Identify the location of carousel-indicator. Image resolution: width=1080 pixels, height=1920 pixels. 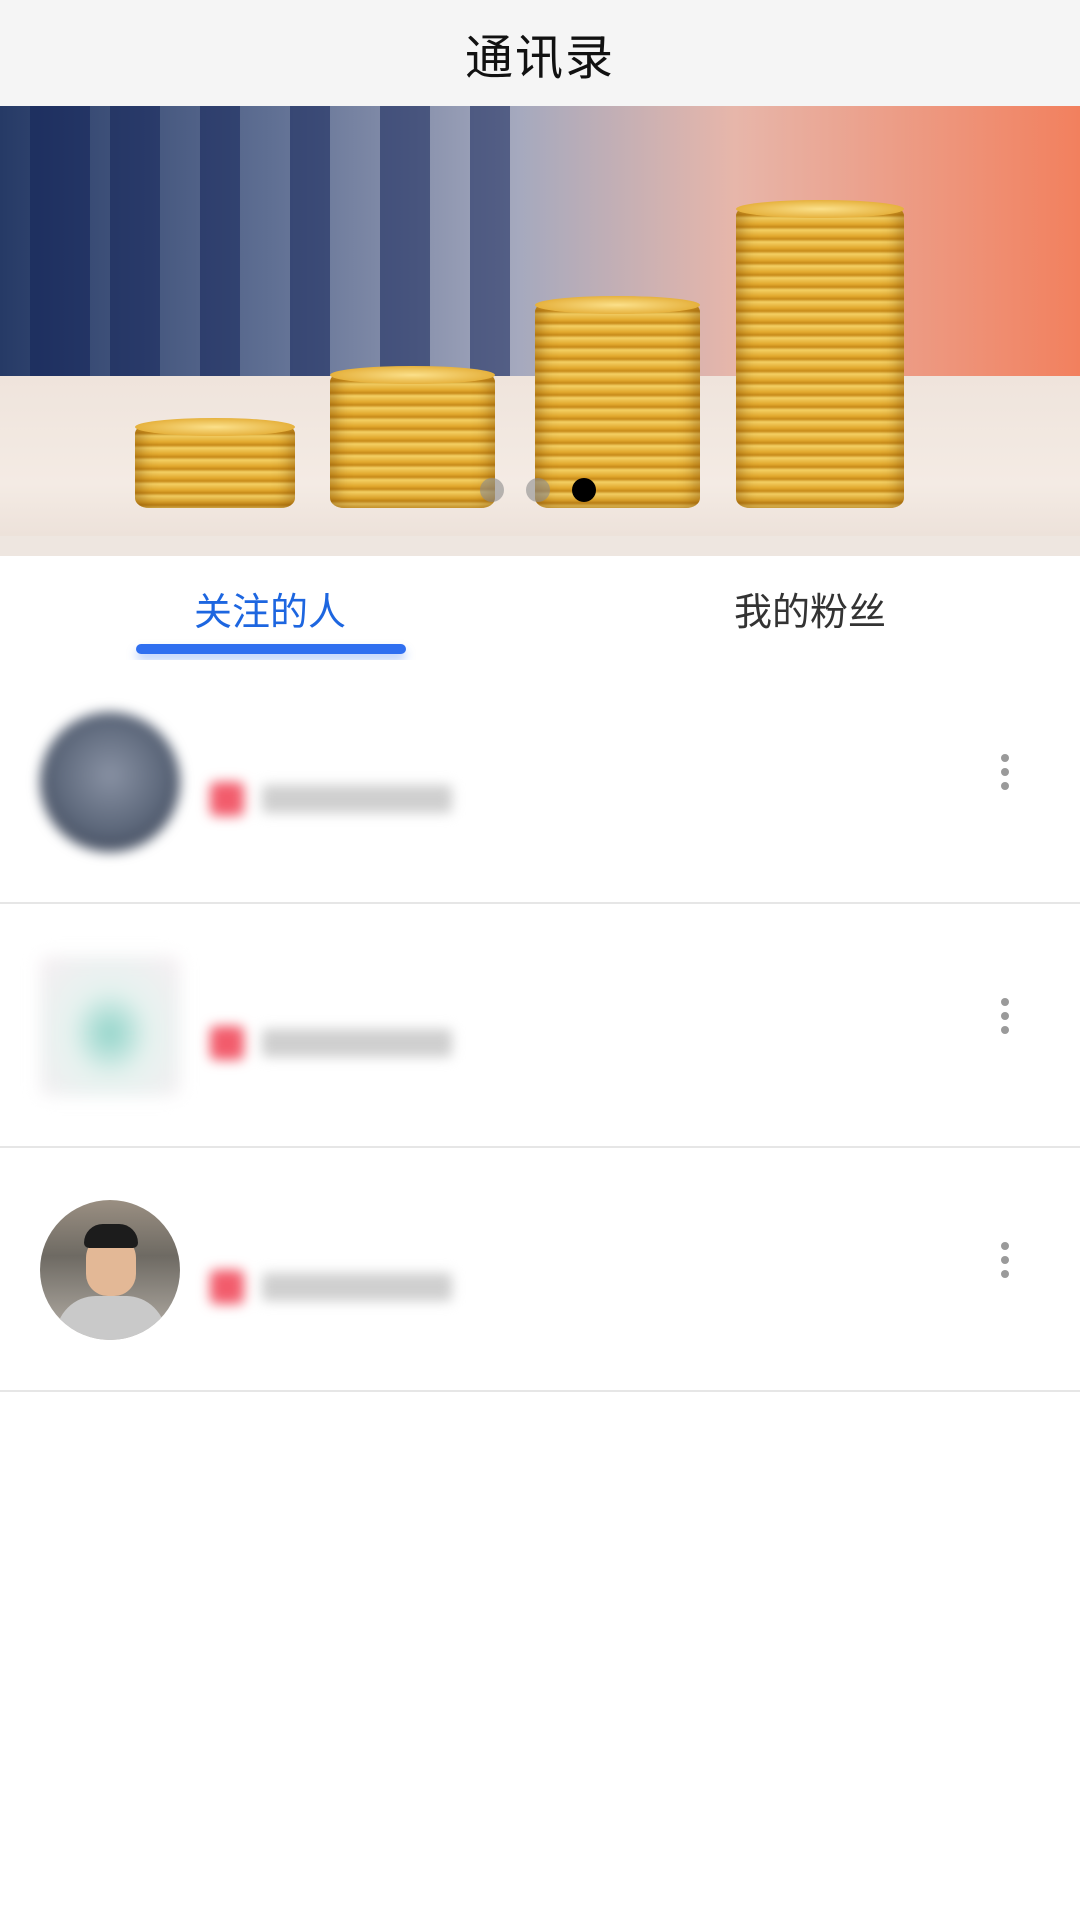
(538, 490).